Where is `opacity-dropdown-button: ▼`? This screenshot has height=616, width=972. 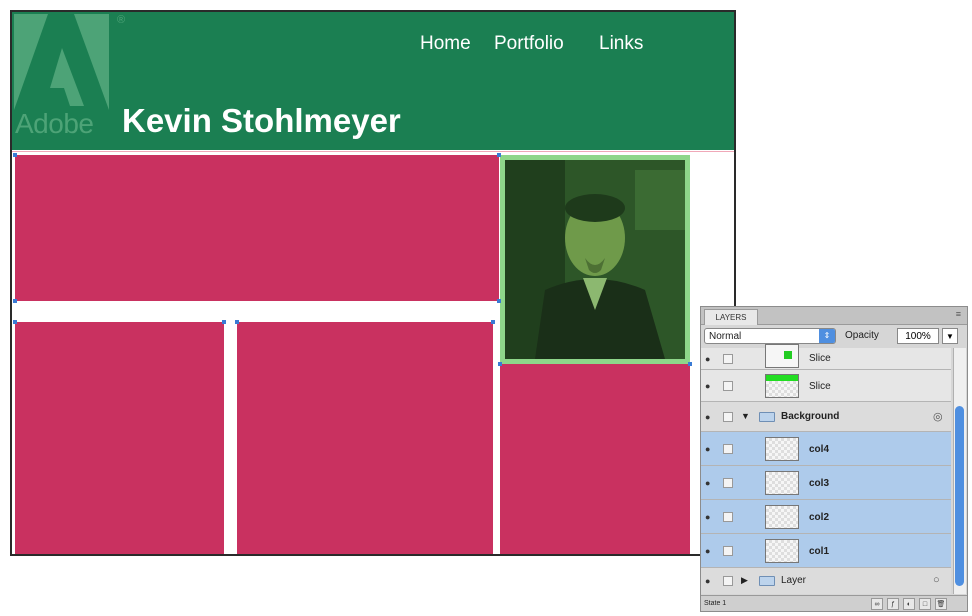
opacity-dropdown-button: ▼ is located at coordinates (950, 336).